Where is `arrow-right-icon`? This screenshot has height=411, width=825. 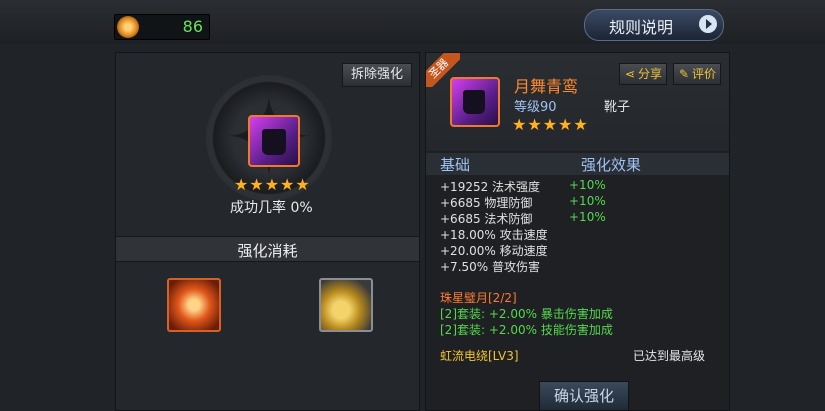
arrow-right-icon is located at coordinates (708, 24).